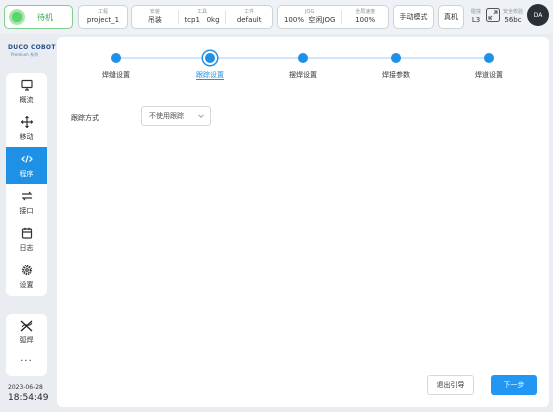 The height and width of the screenshot is (412, 553). I want to click on collision-value: L3, so click(476, 20).